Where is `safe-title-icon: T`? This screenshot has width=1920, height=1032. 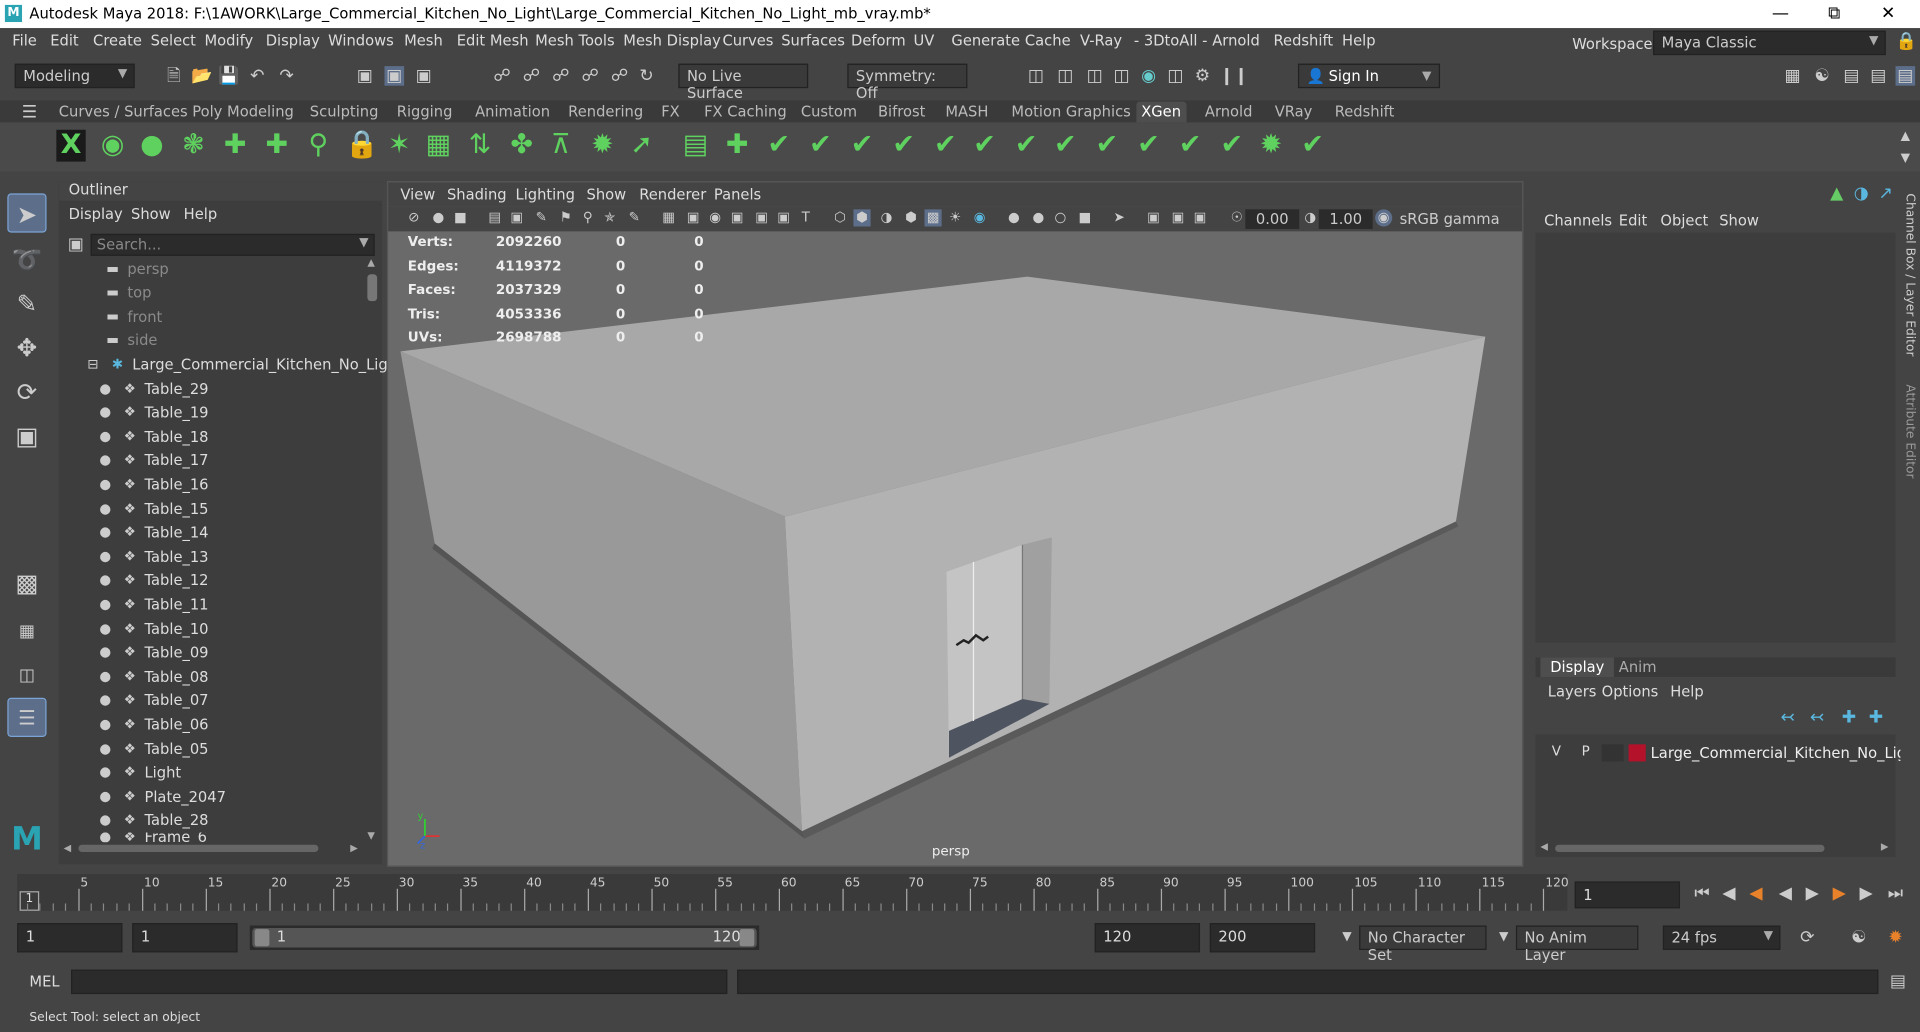 safe-title-icon: T is located at coordinates (805, 217).